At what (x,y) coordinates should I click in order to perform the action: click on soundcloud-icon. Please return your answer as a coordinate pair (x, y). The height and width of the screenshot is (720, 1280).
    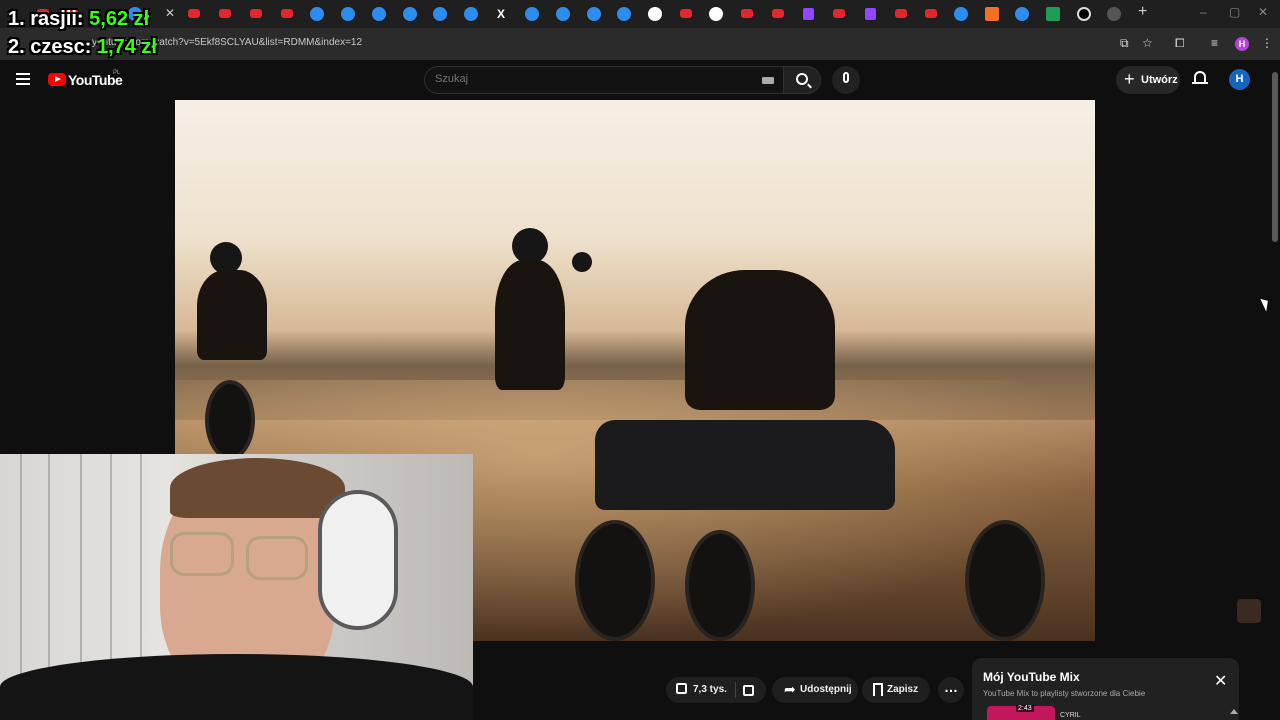
    Looking at the image, I should click on (992, 14).